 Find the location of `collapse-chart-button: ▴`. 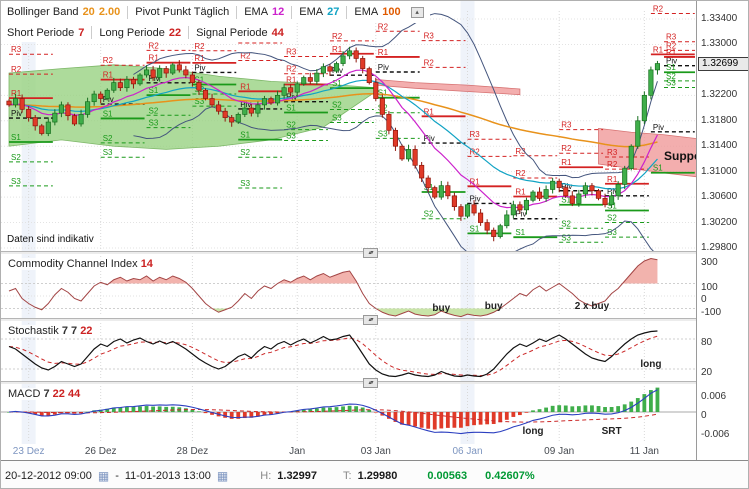

collapse-chart-button: ▴ is located at coordinates (417, 12).